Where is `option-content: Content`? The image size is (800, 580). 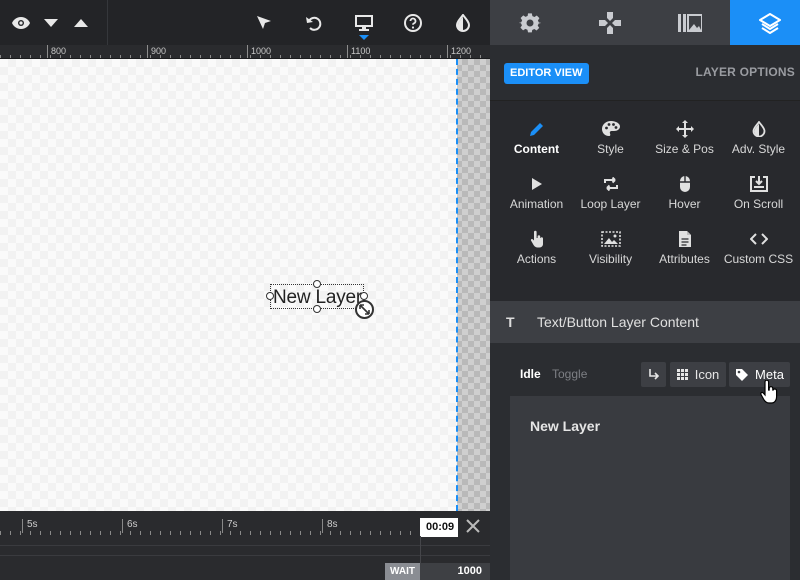 option-content: Content is located at coordinates (536, 128).